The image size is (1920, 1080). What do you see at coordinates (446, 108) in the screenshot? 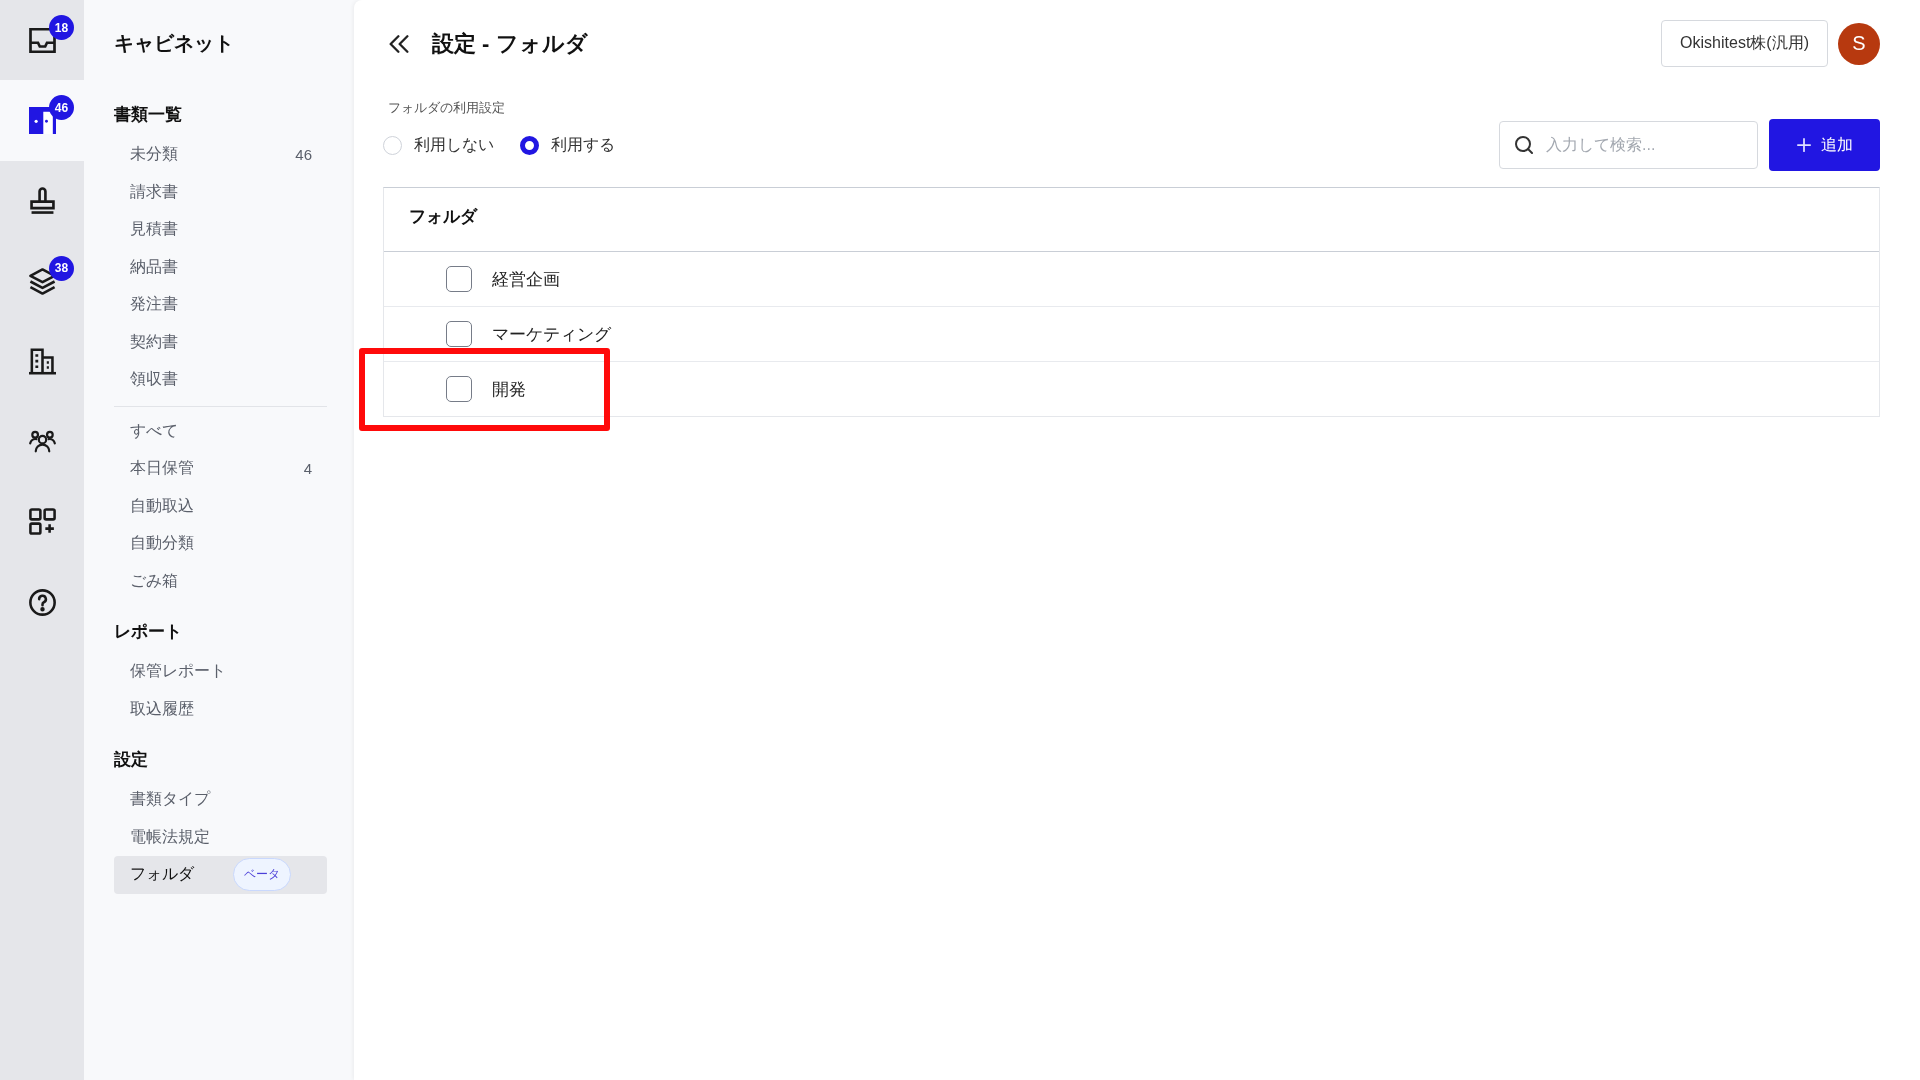
I see `field-label: フォルダの利用設定` at bounding box center [446, 108].